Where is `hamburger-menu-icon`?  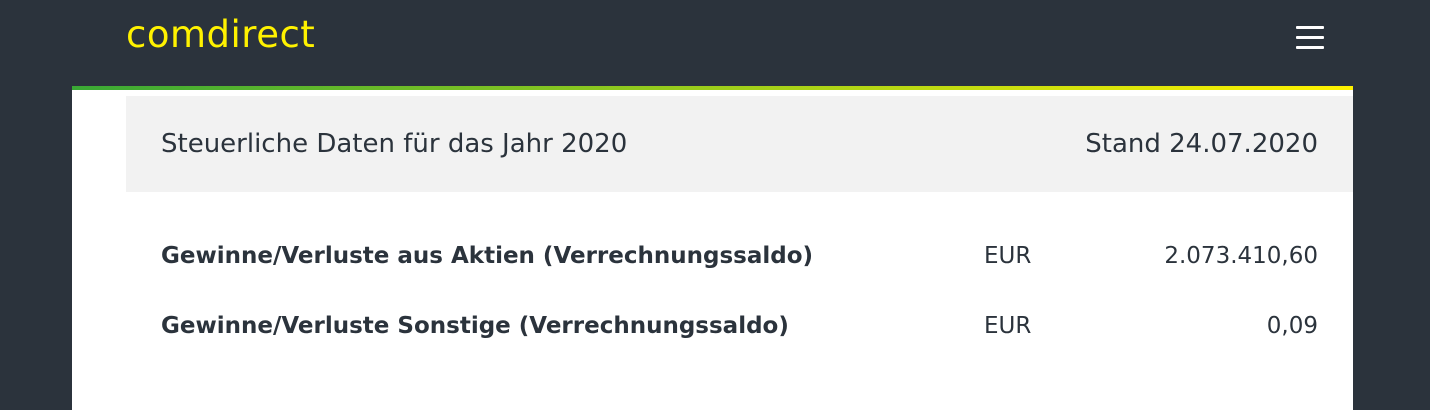
hamburger-menu-icon is located at coordinates (1311, 38).